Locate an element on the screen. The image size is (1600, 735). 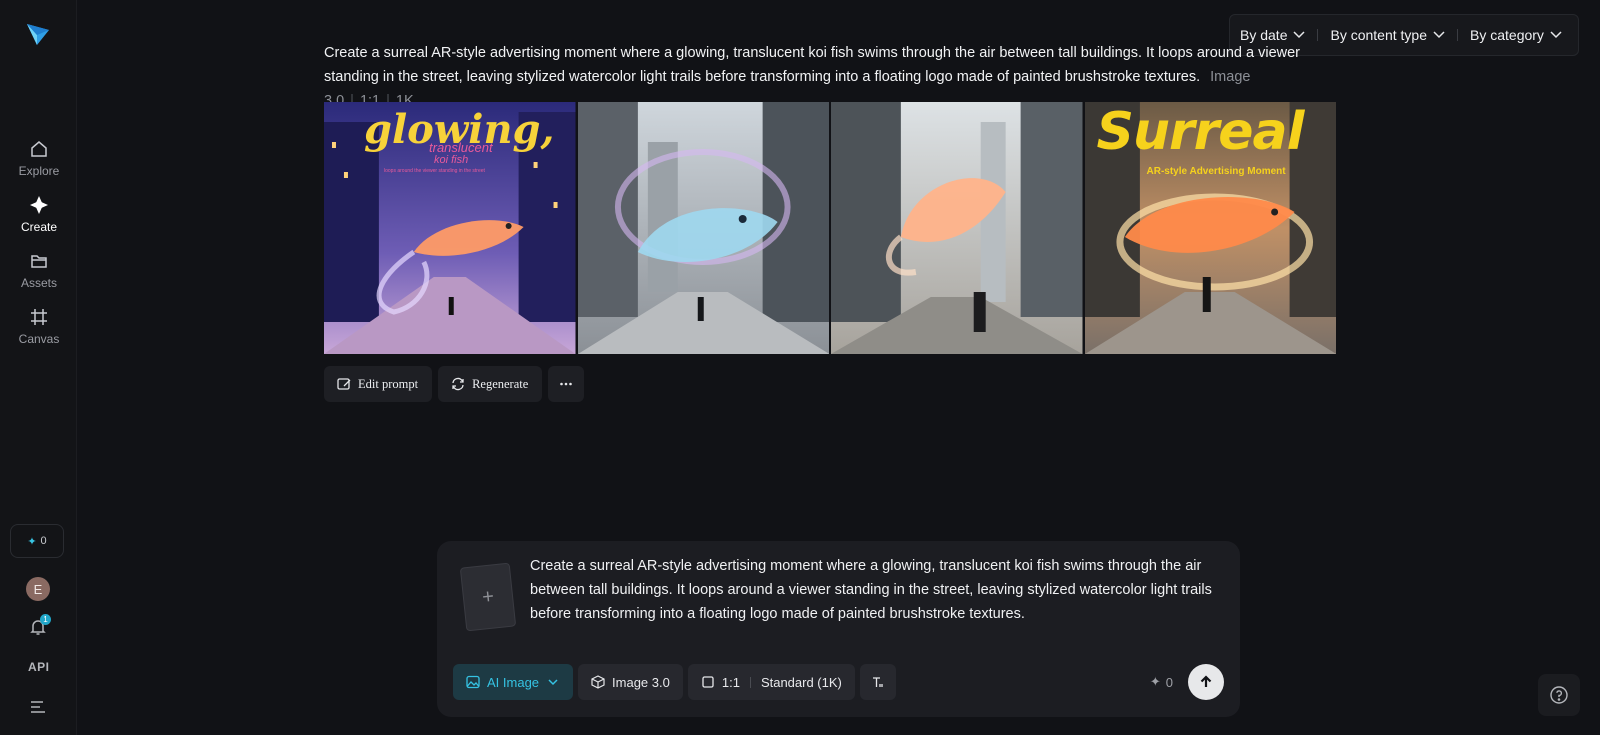
add-reference-image-button: + is located at coordinates (488, 597).